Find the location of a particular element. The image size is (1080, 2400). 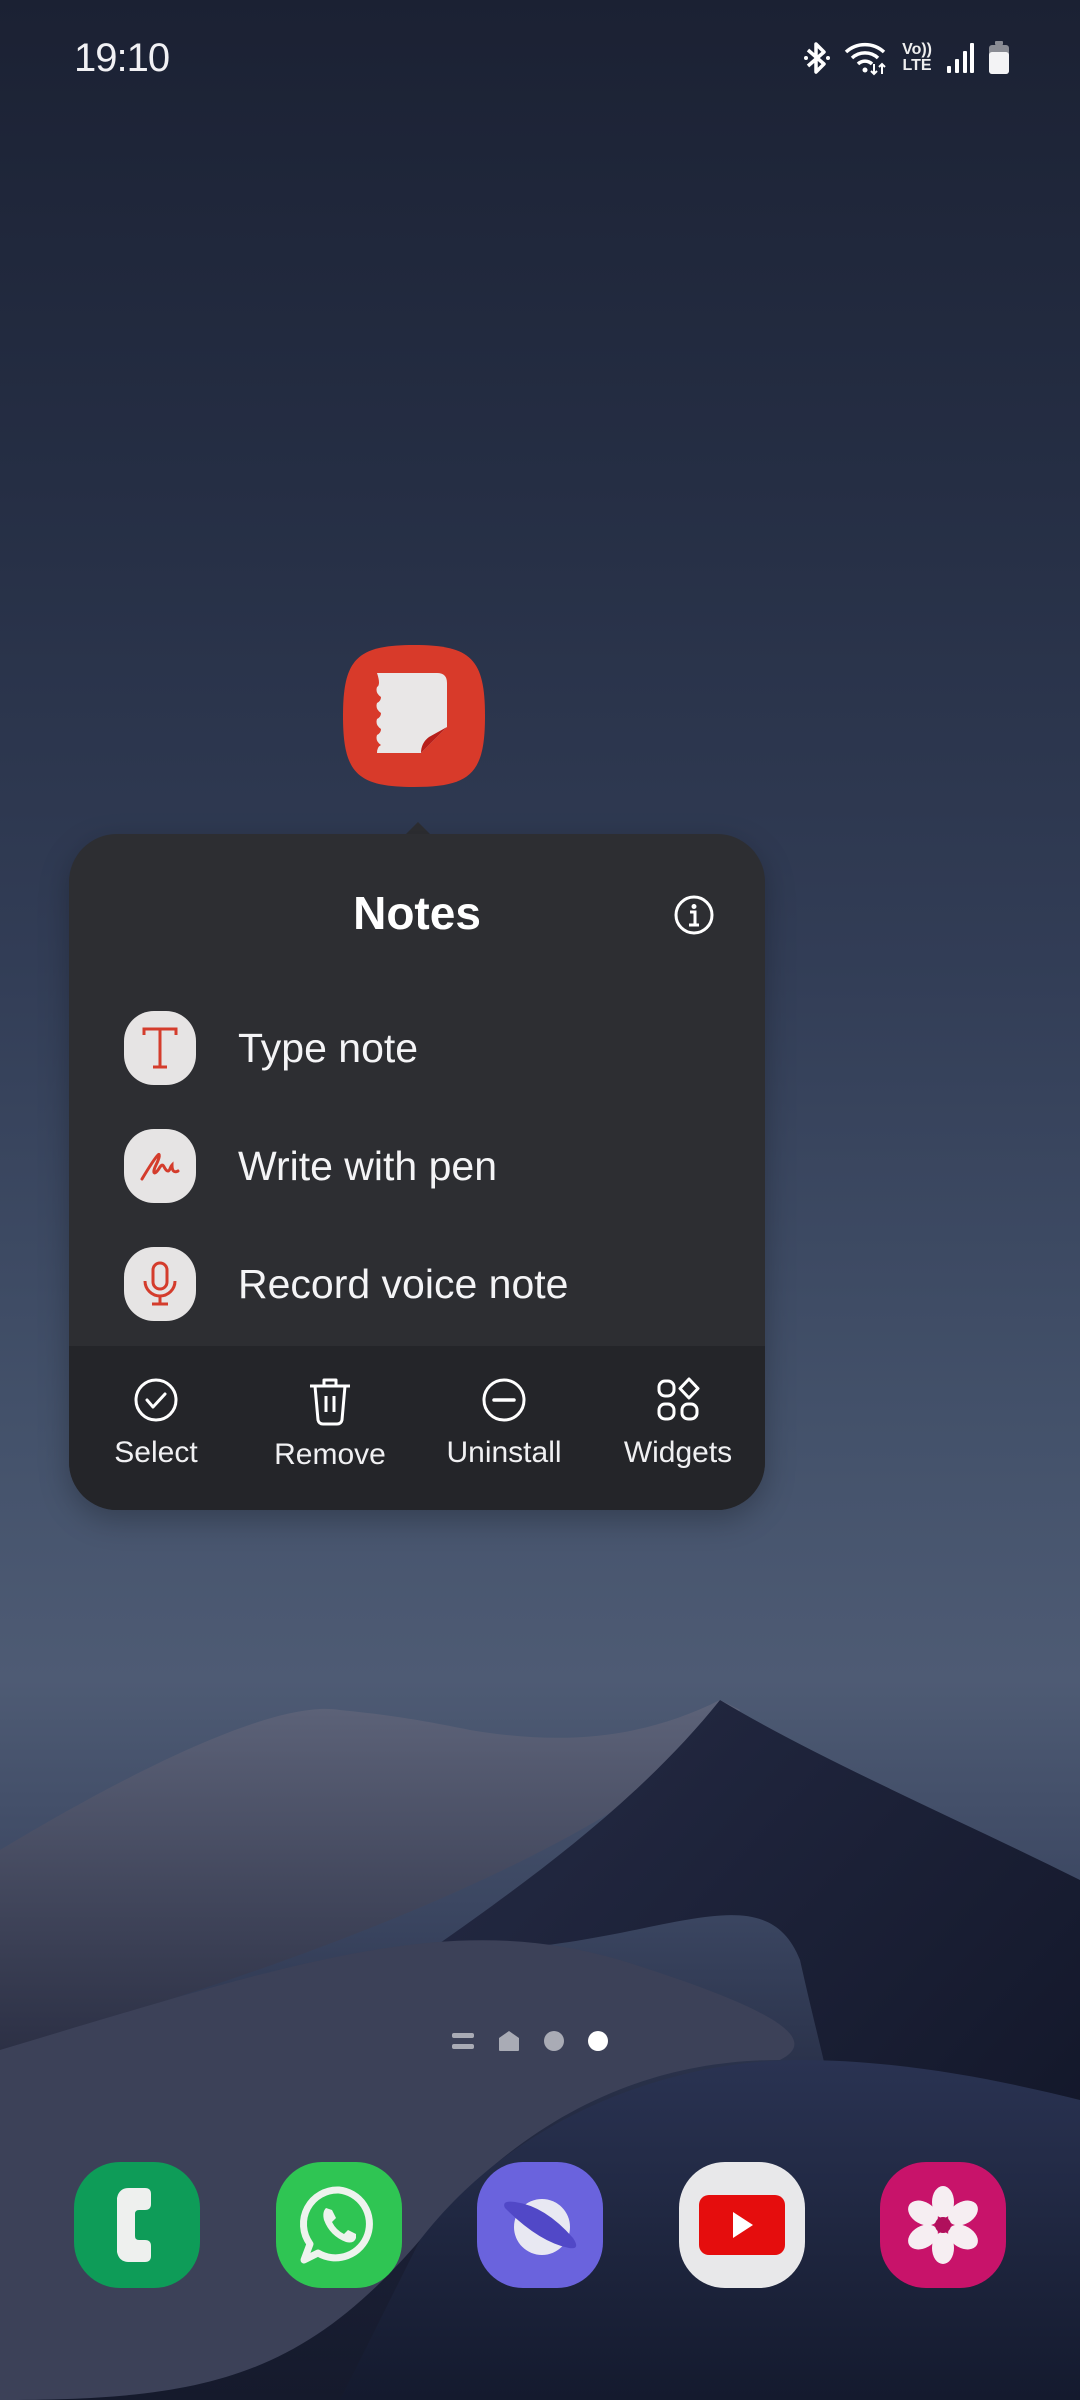

menu-page-indicator-icon is located at coordinates (463, 2041).